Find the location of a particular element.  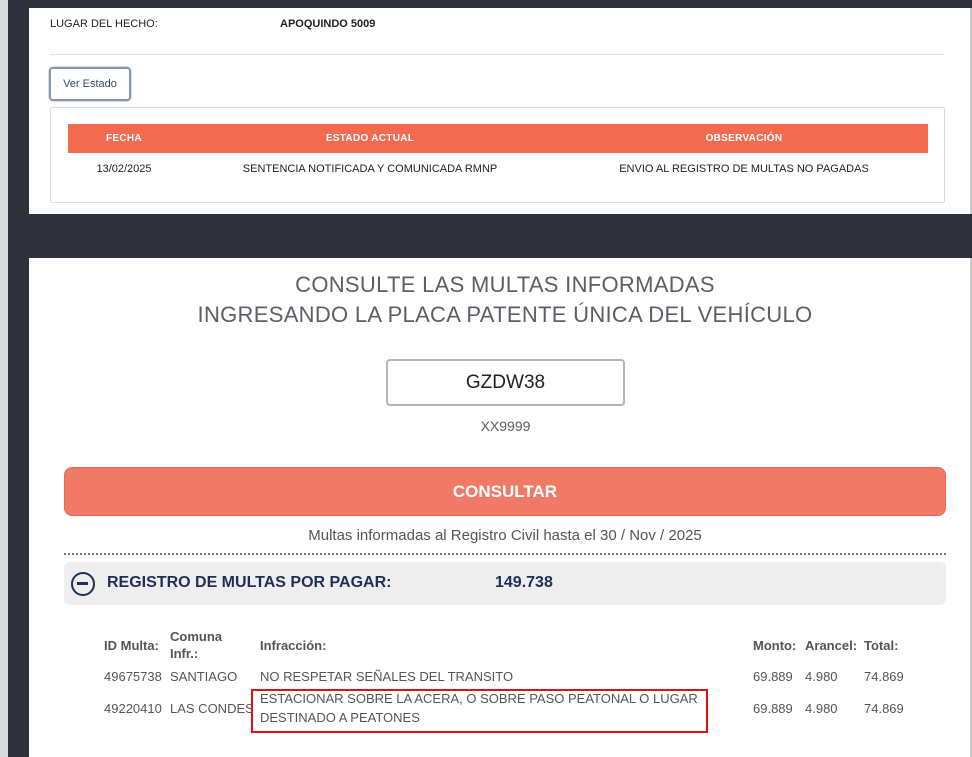

title-line-1: CONSULTE LAS MULTAS INFORMADAS is located at coordinates (505, 284).